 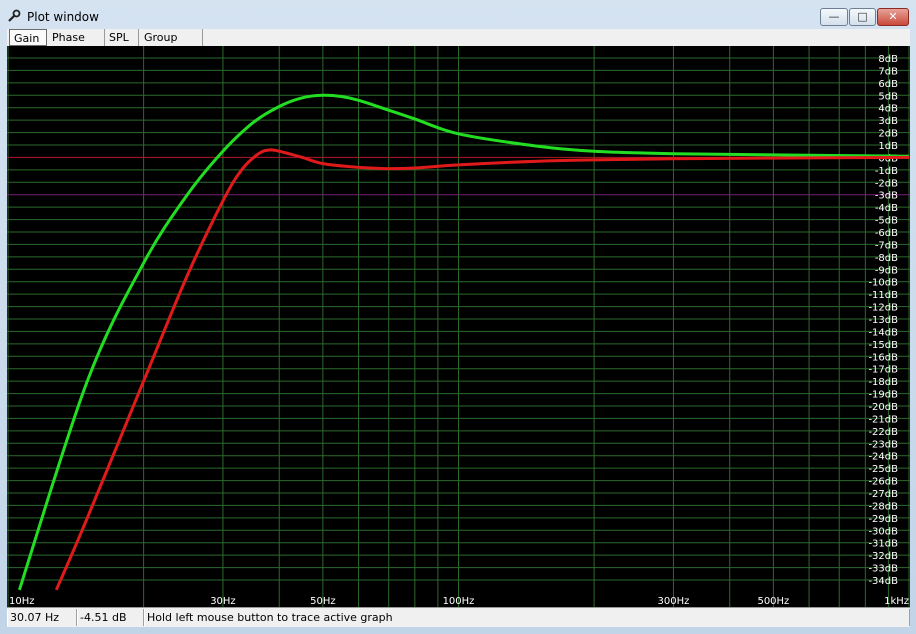 I want to click on y-tick-label: -27dB, so click(x=883, y=494).